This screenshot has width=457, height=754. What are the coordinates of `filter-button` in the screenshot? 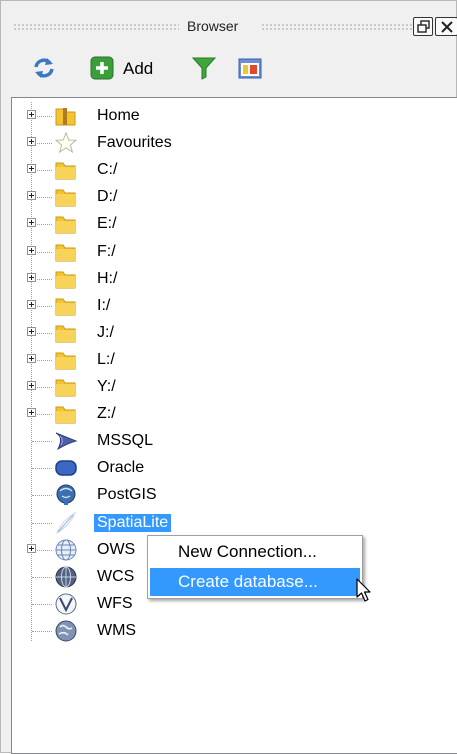 It's located at (204, 68).